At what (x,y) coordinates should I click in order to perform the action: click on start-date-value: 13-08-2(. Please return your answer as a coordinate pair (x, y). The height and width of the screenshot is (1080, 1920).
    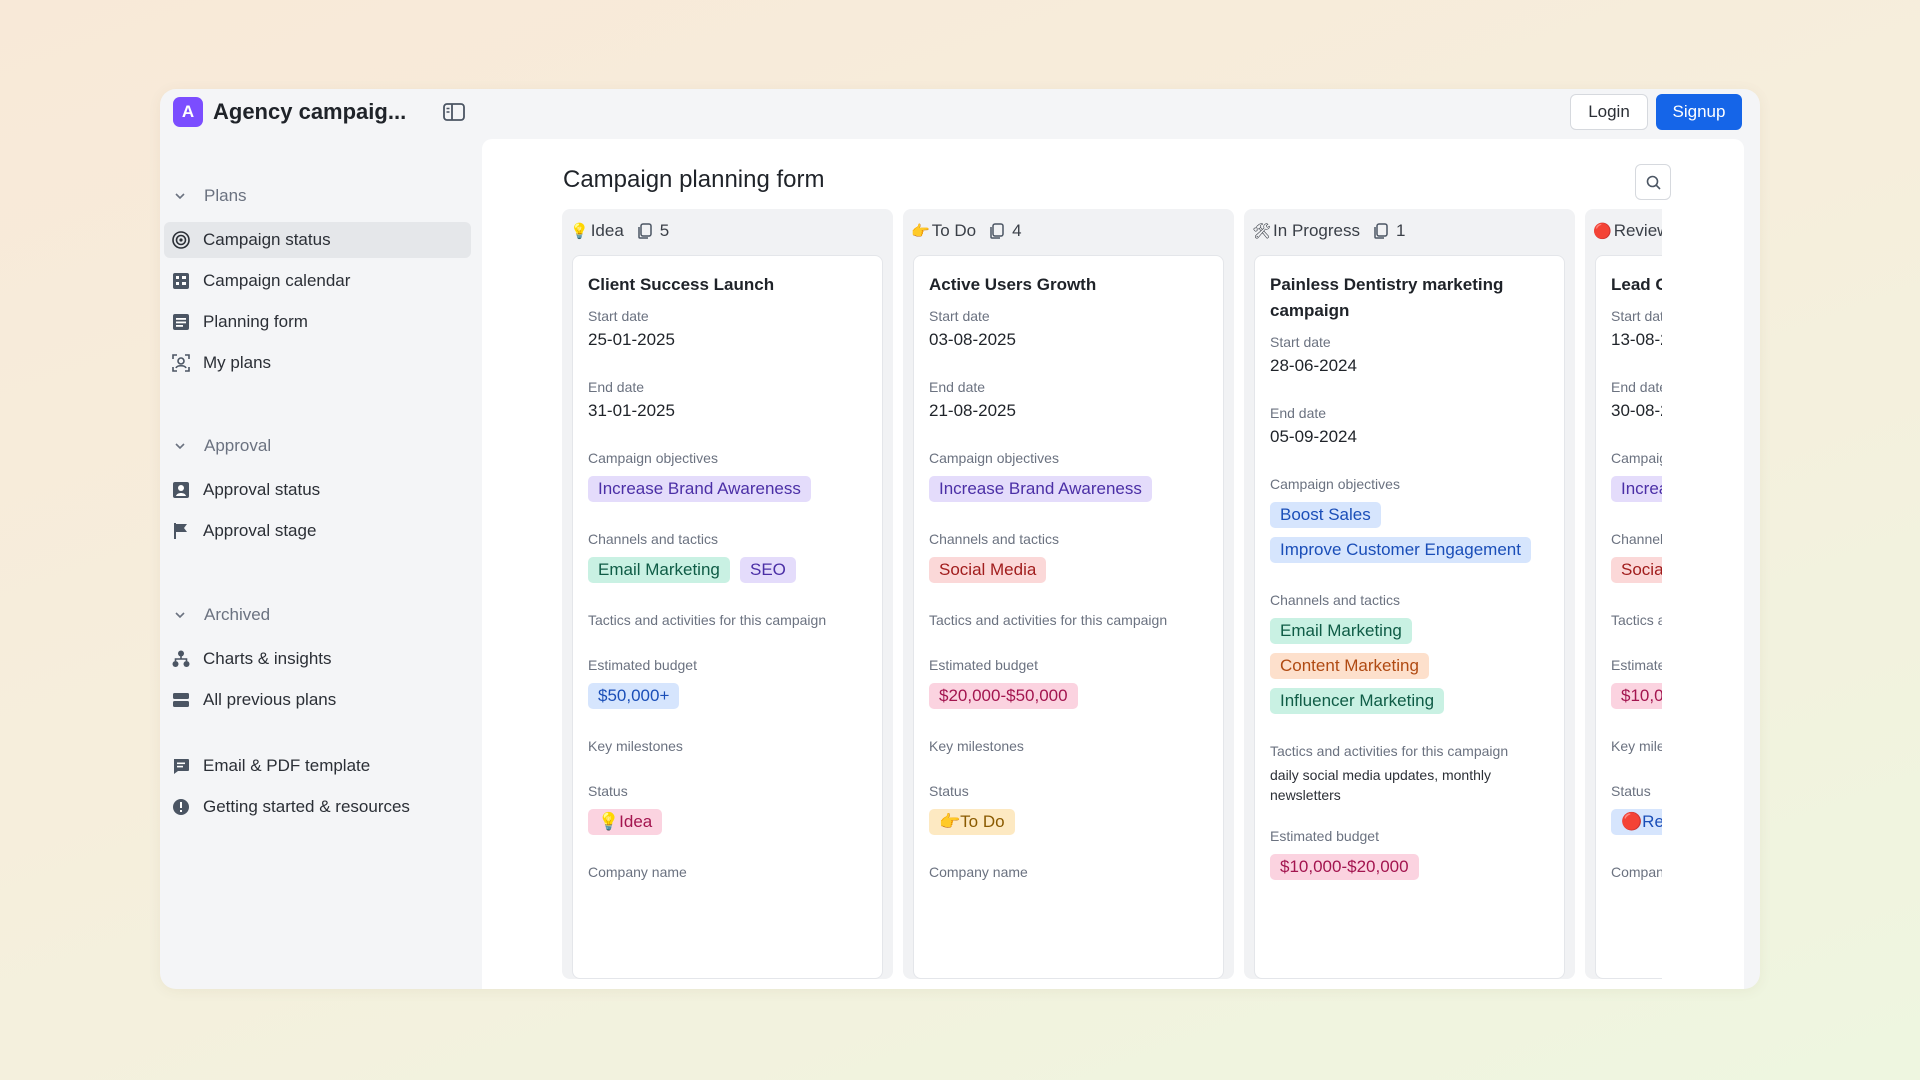
    Looking at the image, I should click on (1636, 339).